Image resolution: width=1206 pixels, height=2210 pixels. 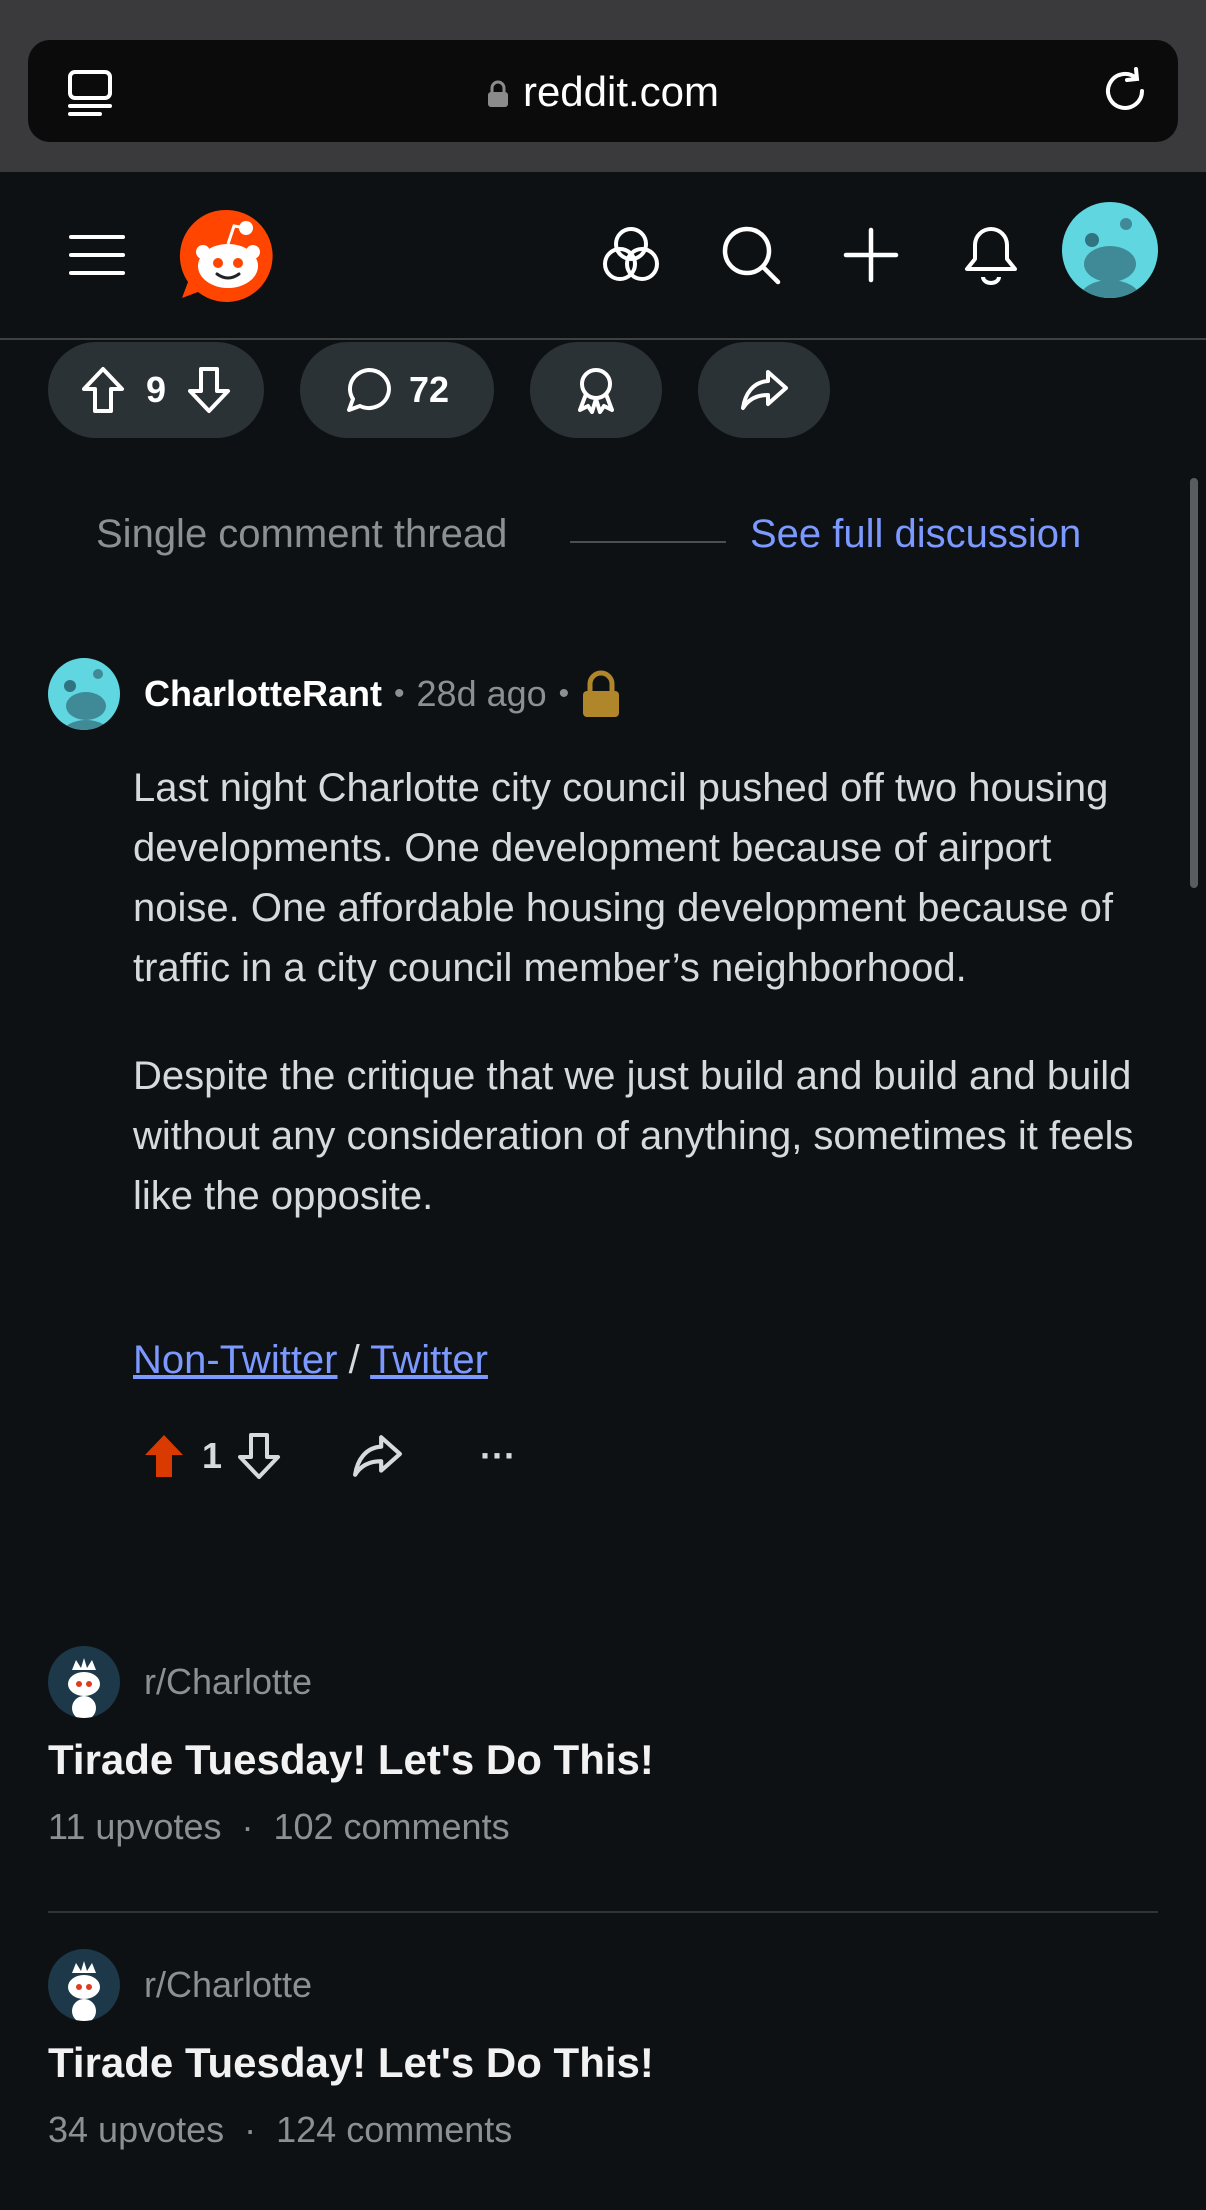 I want to click on comment-icon, so click(x=368, y=390).